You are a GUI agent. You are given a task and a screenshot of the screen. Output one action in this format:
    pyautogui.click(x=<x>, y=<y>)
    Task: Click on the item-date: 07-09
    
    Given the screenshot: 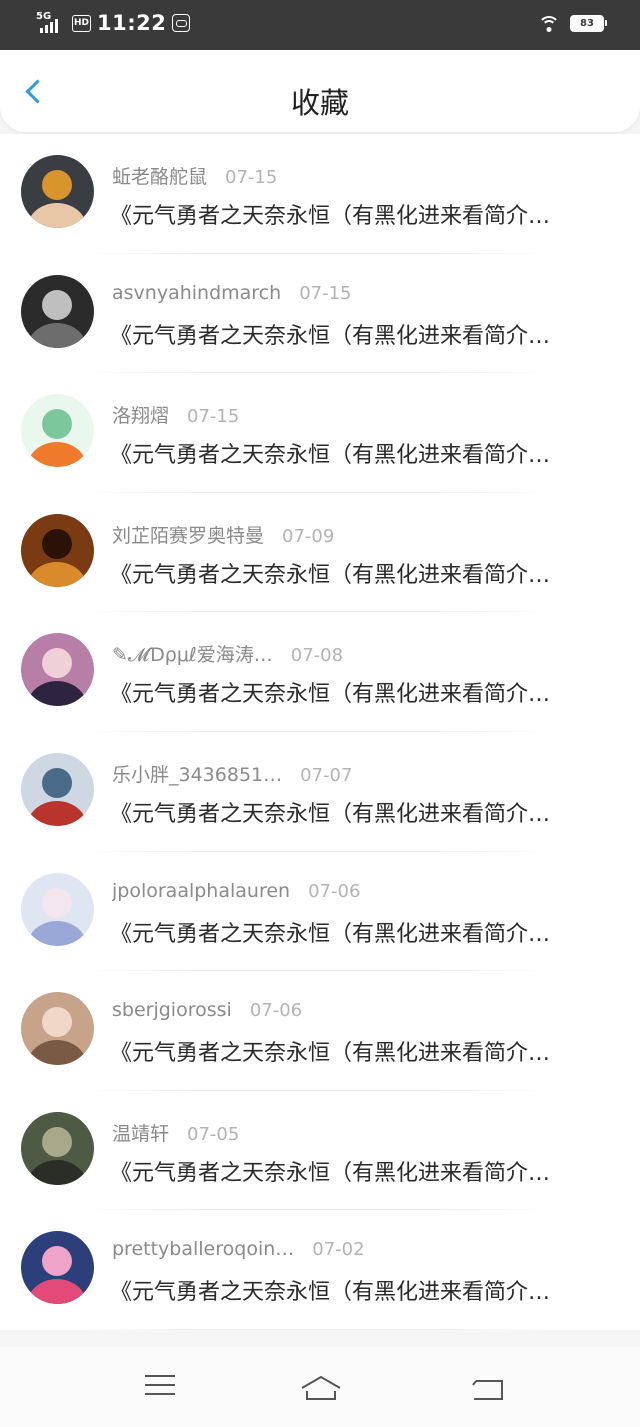 What is the action you would take?
    pyautogui.click(x=308, y=536)
    